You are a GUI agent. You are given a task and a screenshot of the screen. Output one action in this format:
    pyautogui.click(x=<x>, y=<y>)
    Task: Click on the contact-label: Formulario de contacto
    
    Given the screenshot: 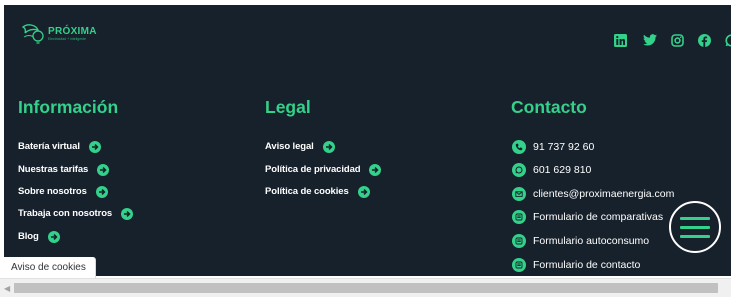 What is the action you would take?
    pyautogui.click(x=587, y=265)
    